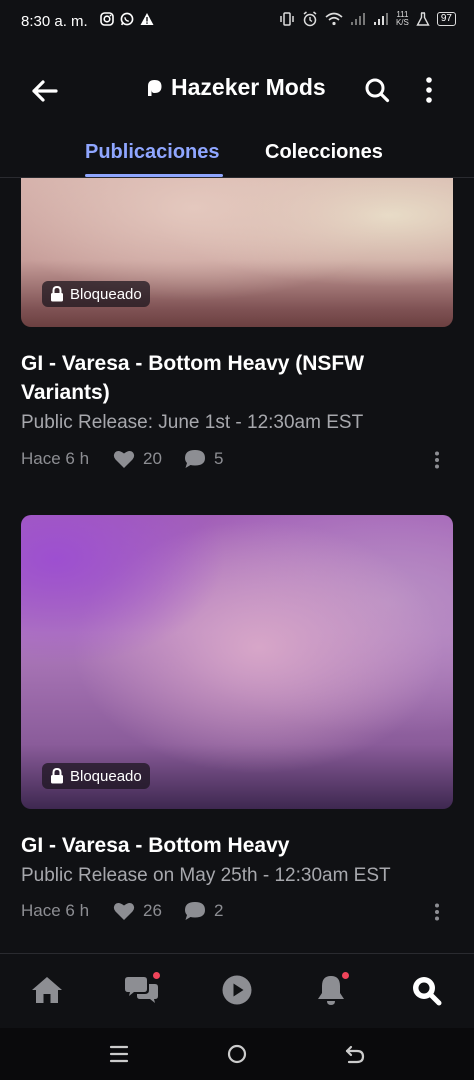  I want to click on post-title: GI - Varesa - Bottom Heavy, so click(231, 845).